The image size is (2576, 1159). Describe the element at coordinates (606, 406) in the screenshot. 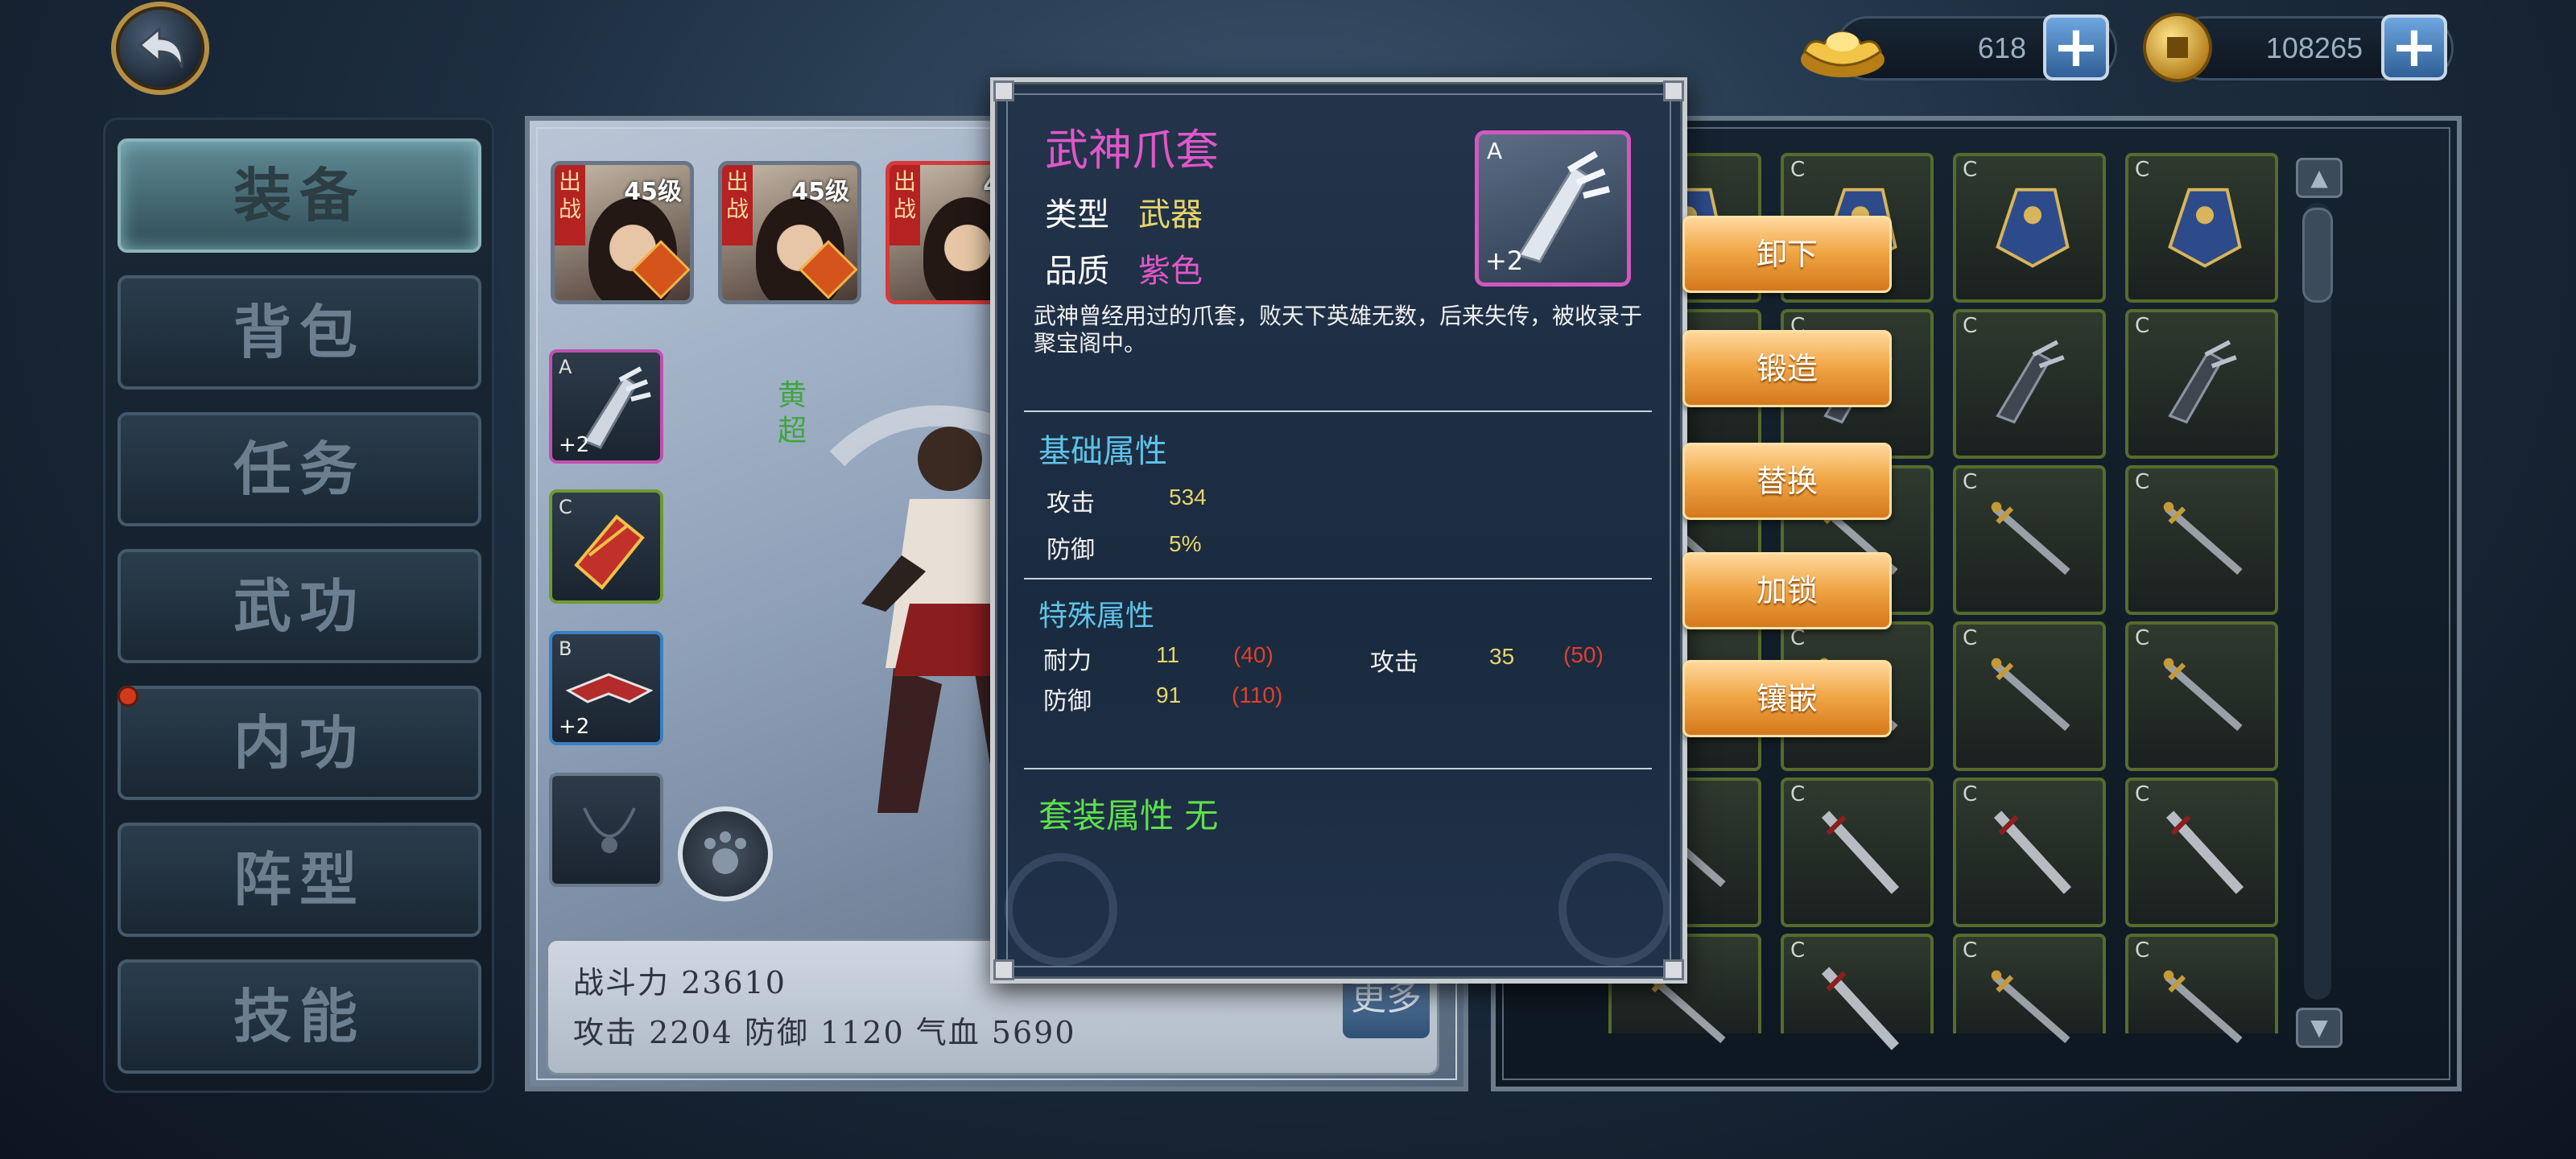

I see `equip-slot-weapon: A +2` at that location.